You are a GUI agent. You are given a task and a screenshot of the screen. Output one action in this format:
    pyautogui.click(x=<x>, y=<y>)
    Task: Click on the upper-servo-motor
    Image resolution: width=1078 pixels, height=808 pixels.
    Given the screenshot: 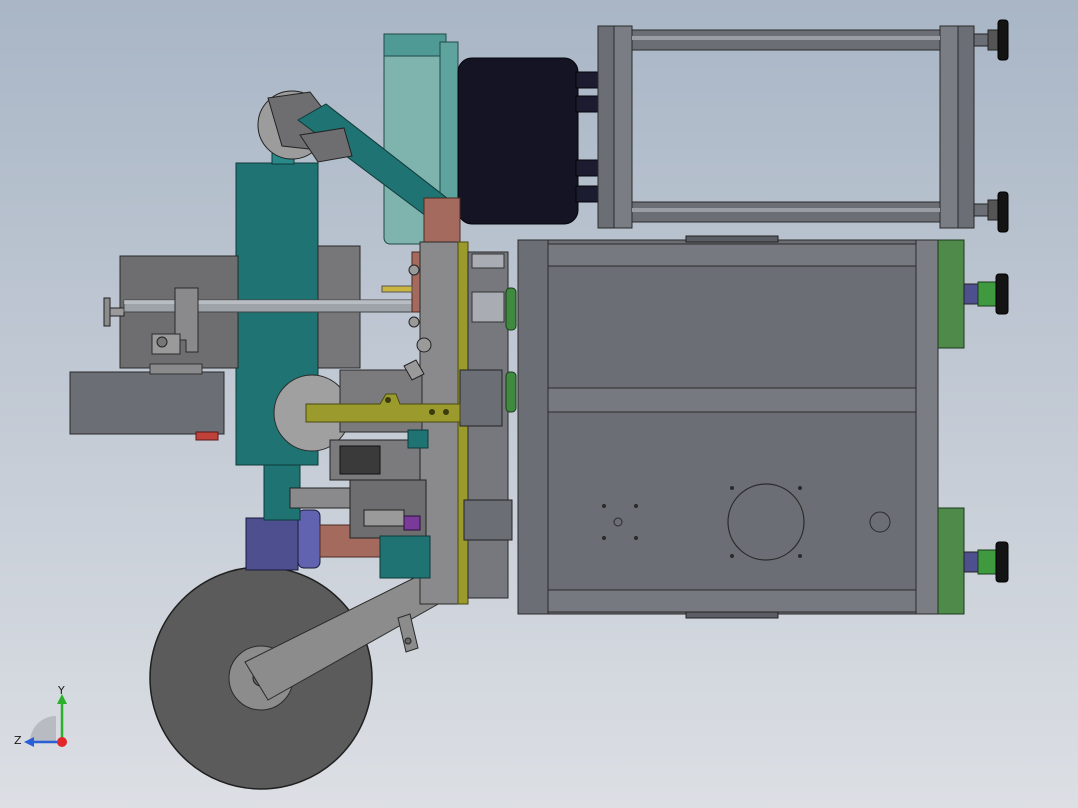 What is the action you would take?
    pyautogui.click(x=528, y=141)
    